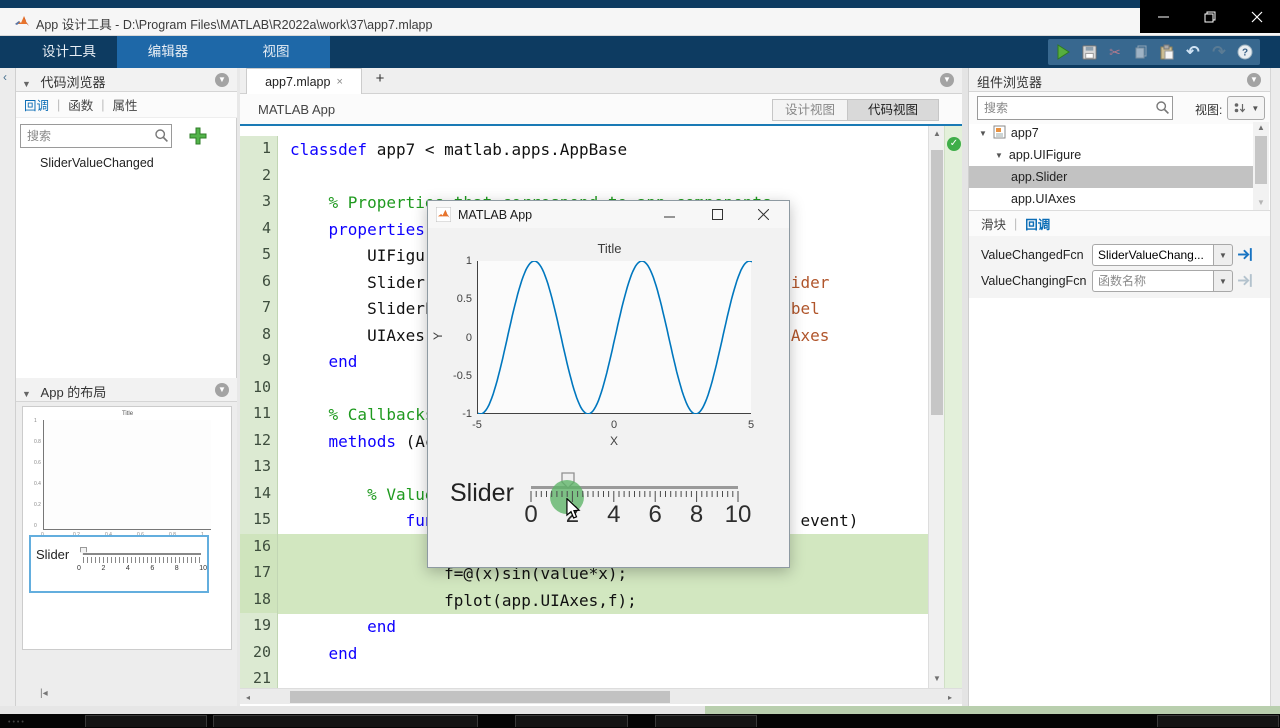 The height and width of the screenshot is (728, 1280). Describe the element at coordinates (584, 149) in the screenshot. I see `code-line-1: 1 classdef app7 < matlab.apps.AppBase` at that location.